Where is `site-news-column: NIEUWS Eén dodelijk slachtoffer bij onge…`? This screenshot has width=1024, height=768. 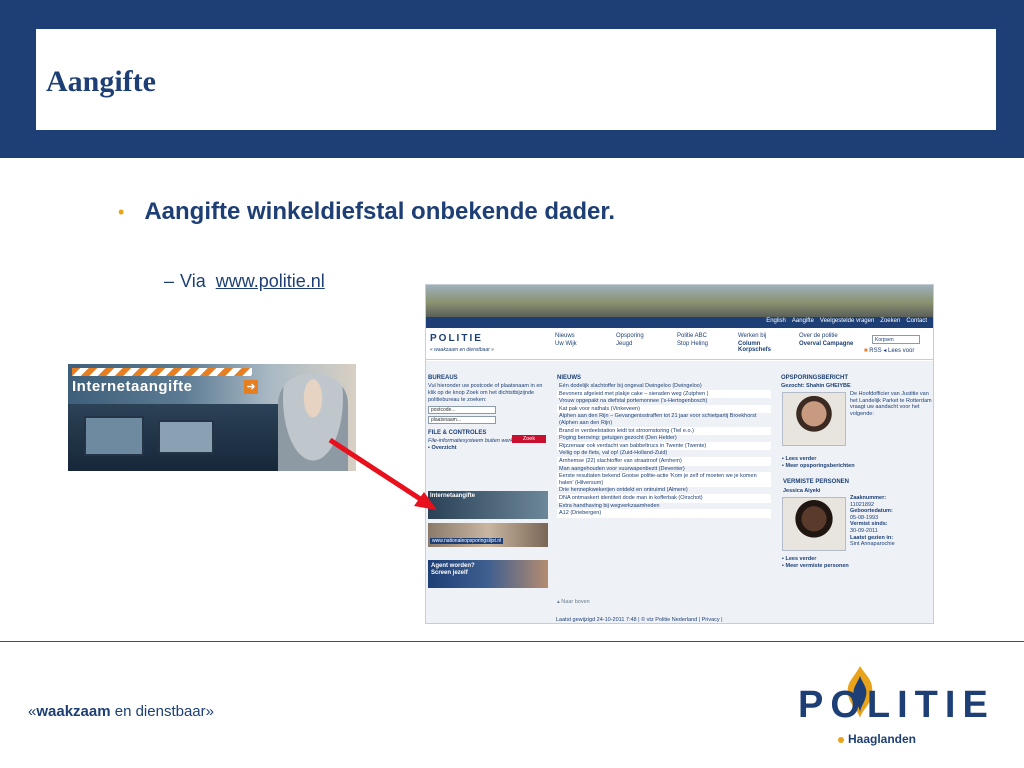 site-news-column: NIEUWS Eén dodelijk slachtoffer bij onge… is located at coordinates (664, 446).